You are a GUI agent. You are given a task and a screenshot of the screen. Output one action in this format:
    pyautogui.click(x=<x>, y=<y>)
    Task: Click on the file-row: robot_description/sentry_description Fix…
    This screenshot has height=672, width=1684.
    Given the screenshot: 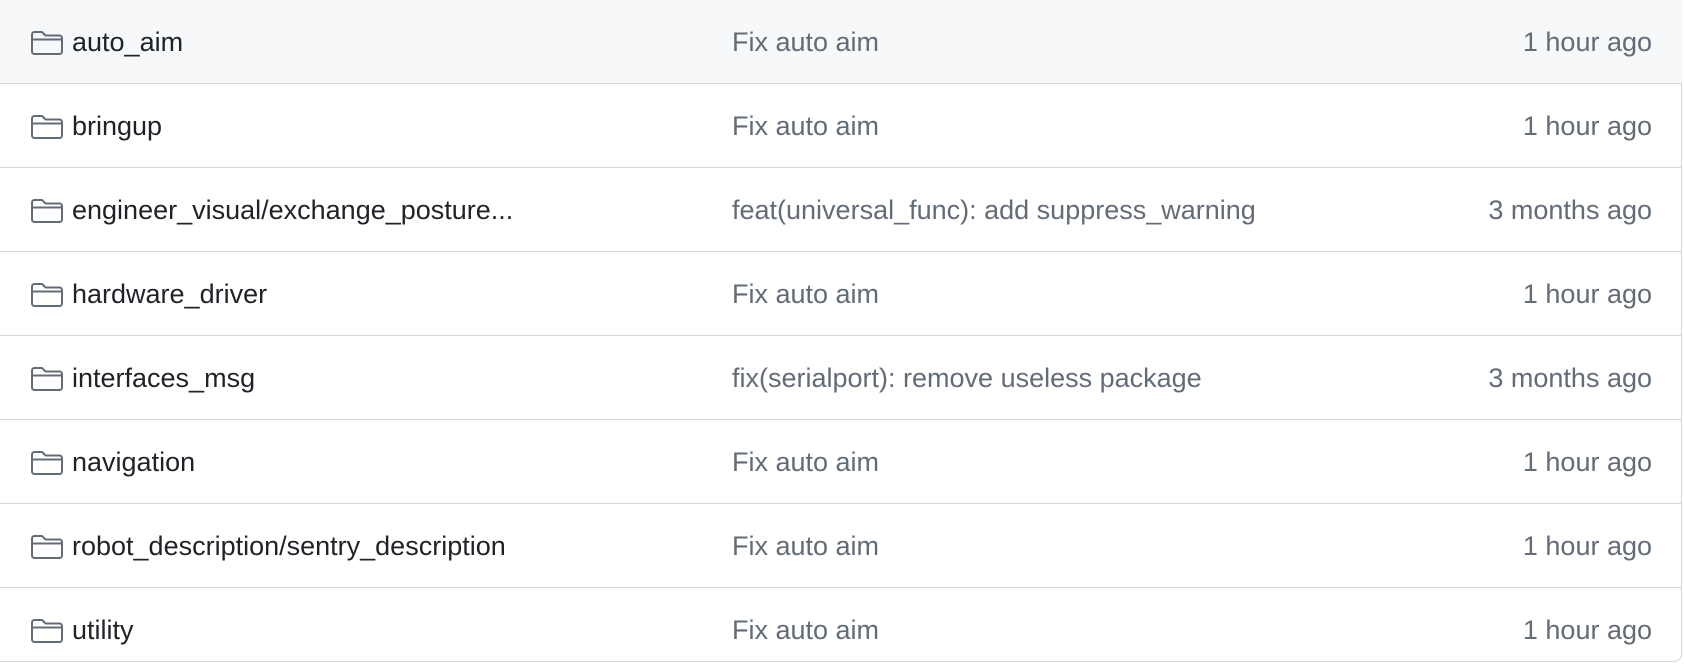 What is the action you would take?
    pyautogui.click(x=841, y=546)
    